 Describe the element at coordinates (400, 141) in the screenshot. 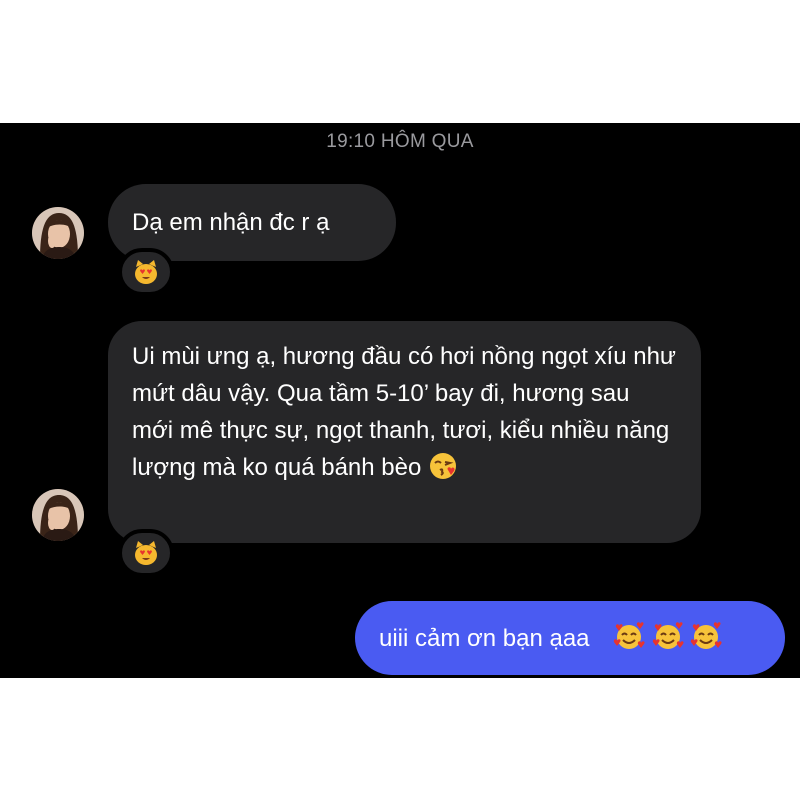

I see `message-timestamp: 19:10 HÔM QUA` at that location.